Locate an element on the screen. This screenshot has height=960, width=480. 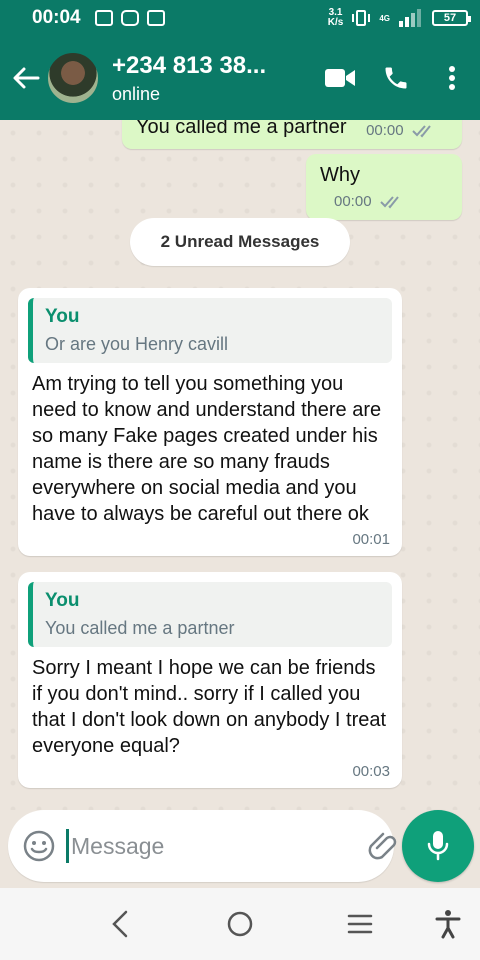
voice-message-button is located at coordinates (438, 846).